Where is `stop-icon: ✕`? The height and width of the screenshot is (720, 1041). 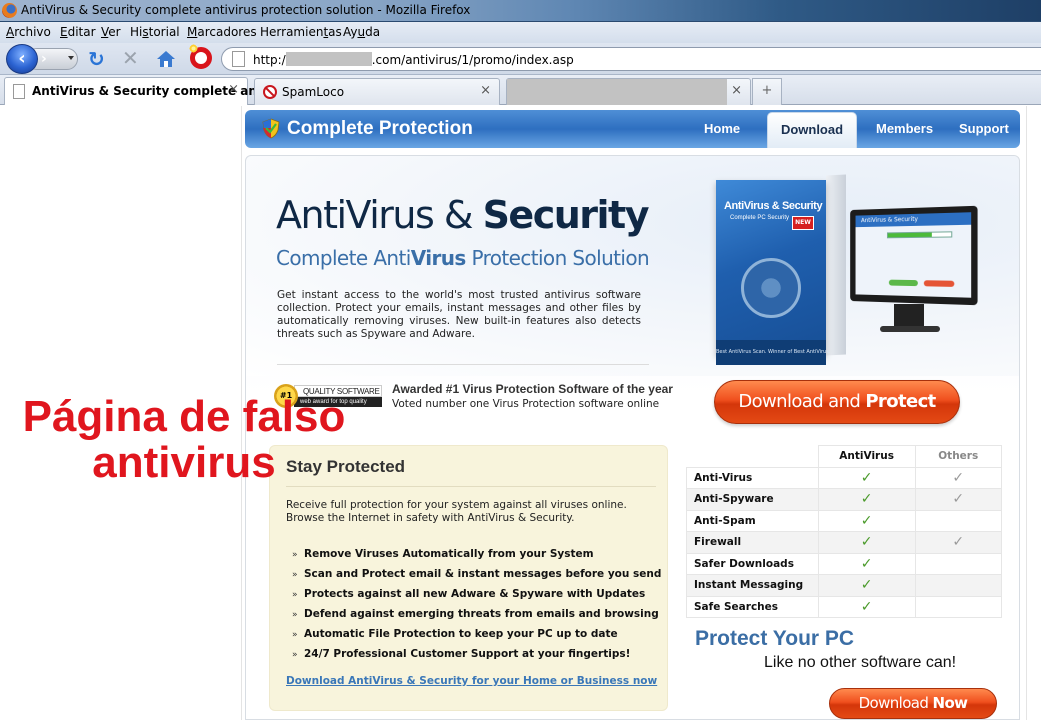 stop-icon: ✕ is located at coordinates (130, 58).